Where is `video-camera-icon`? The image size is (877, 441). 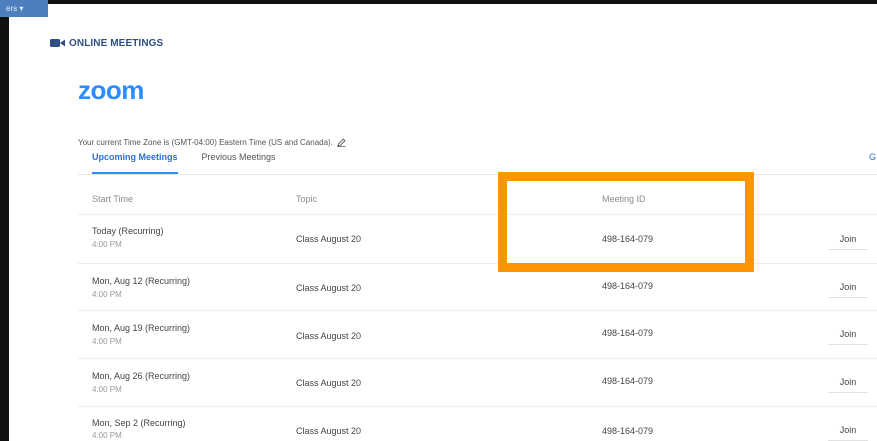
video-camera-icon is located at coordinates (57, 43).